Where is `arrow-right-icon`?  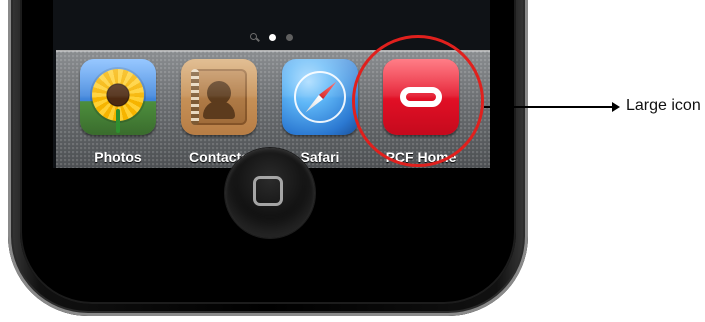 arrow-right-icon is located at coordinates (616, 107).